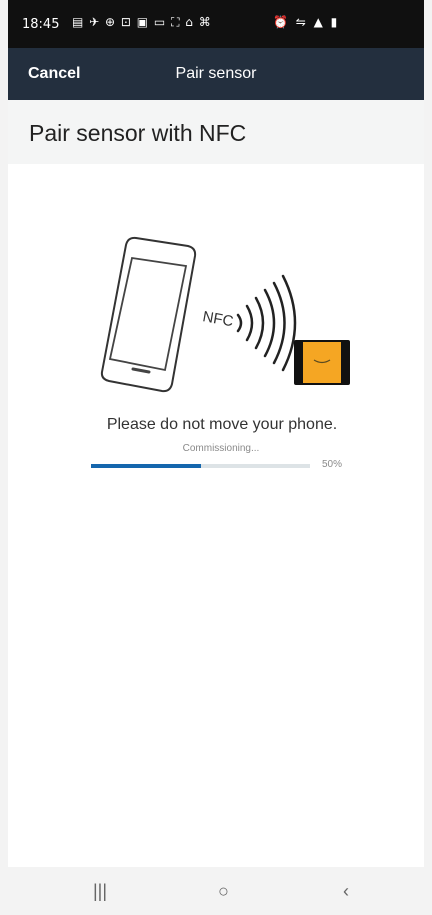 This screenshot has height=915, width=432. Describe the element at coordinates (142, 22) in the screenshot. I see `notification-icons: ▤ ✈ ⊕ ⊡ ▣ ▭ ⛶ ⌂ ⌘` at that location.